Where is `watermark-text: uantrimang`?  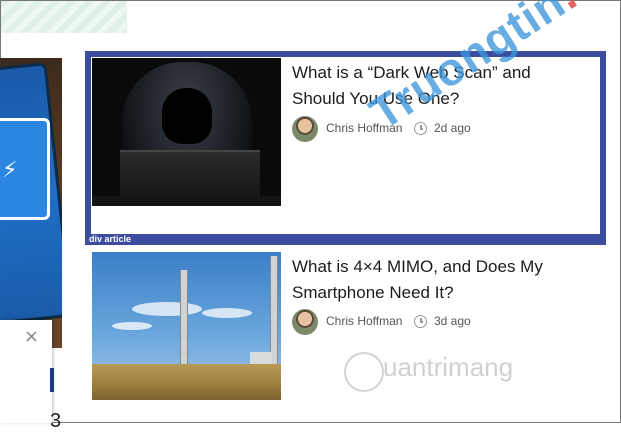 watermark-text: uantrimang is located at coordinates (448, 367).